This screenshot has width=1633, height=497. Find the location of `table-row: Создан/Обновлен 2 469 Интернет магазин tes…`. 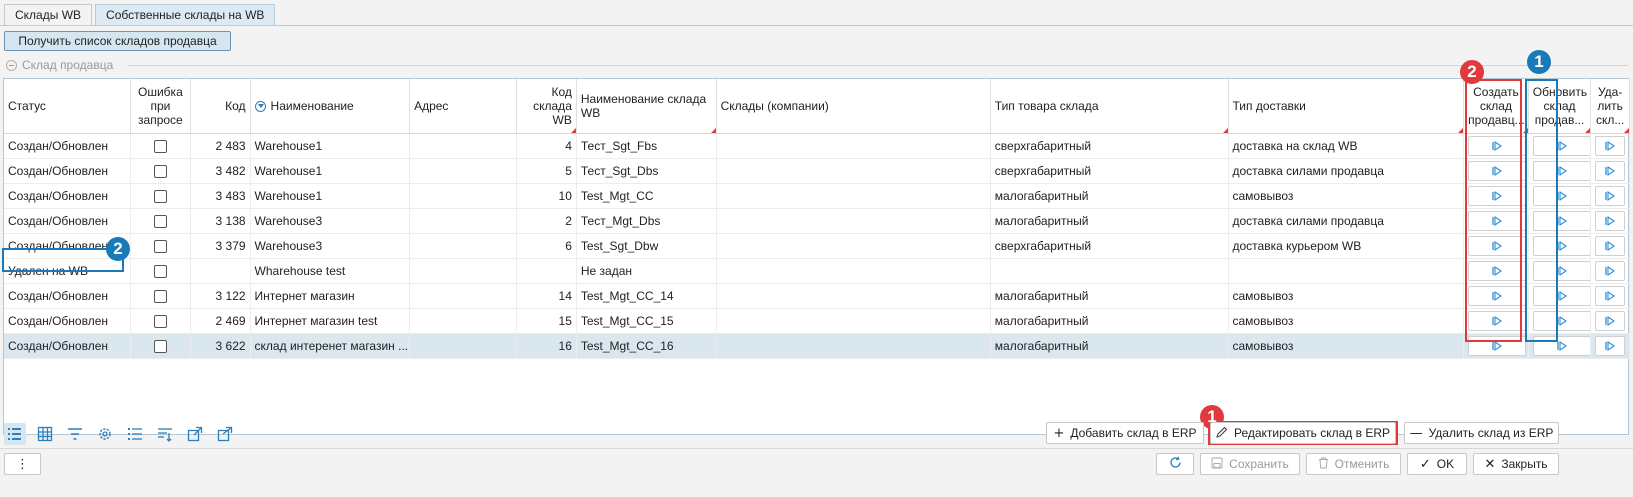

table-row: Создан/Обновлен 2 469 Интернет магазин tes… is located at coordinates (817, 321).